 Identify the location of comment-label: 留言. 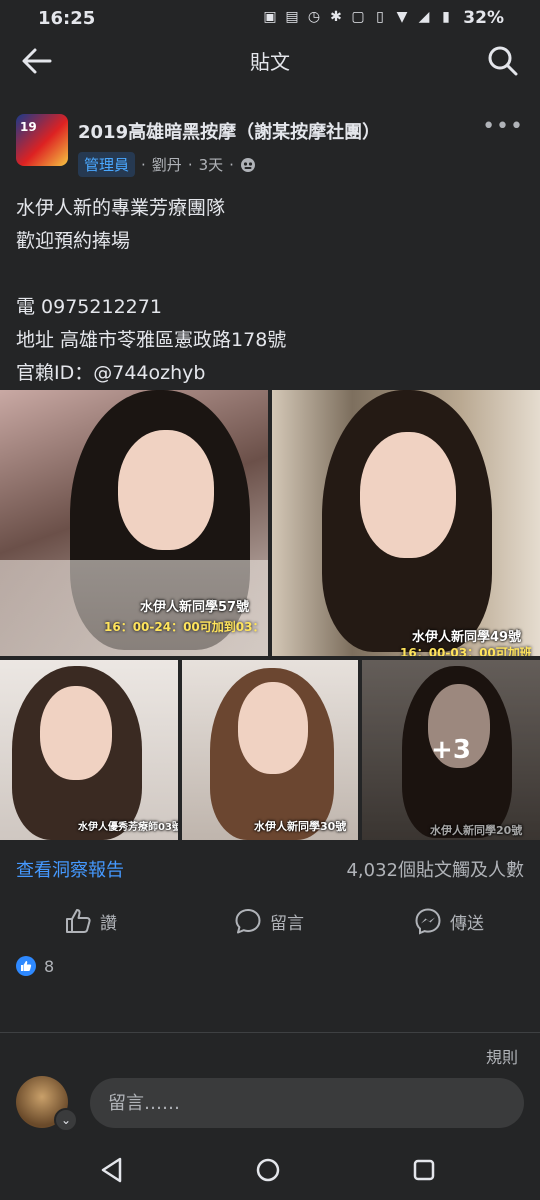
(287, 923).